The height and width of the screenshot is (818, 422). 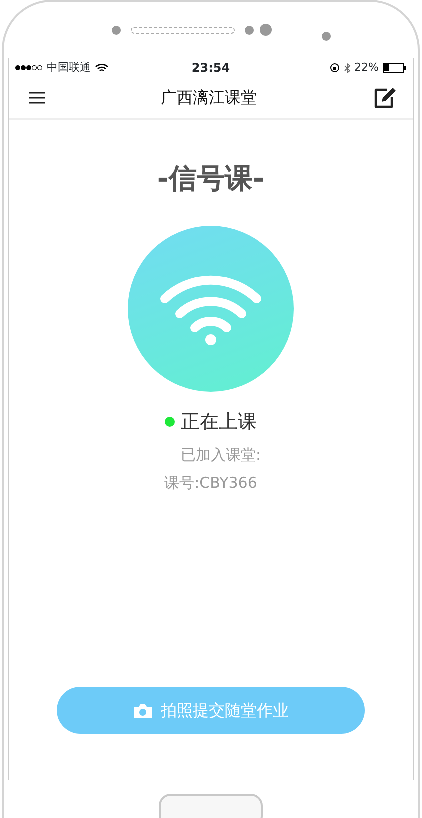 I want to click on page-heading: -信号课-, so click(x=211, y=179).